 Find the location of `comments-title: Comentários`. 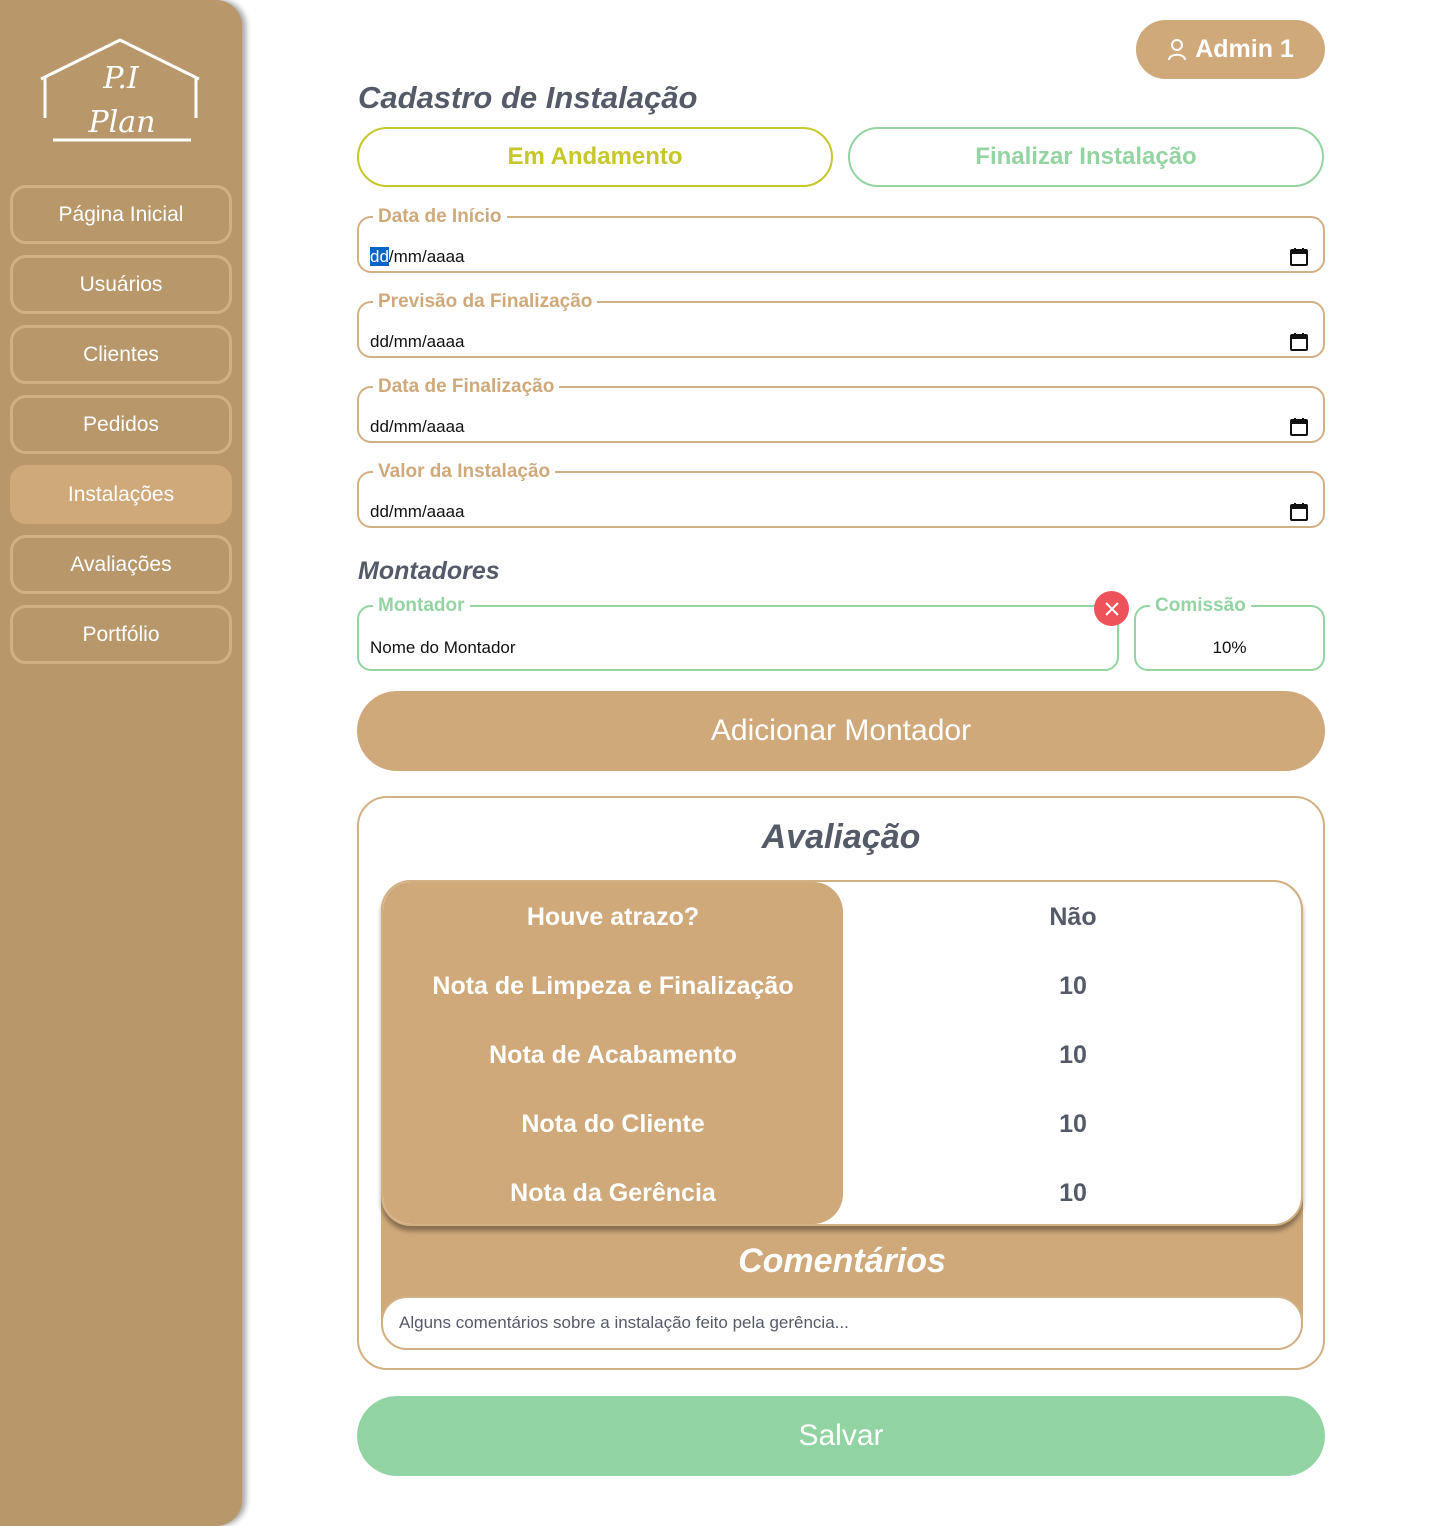

comments-title: Comentários is located at coordinates (842, 1261).